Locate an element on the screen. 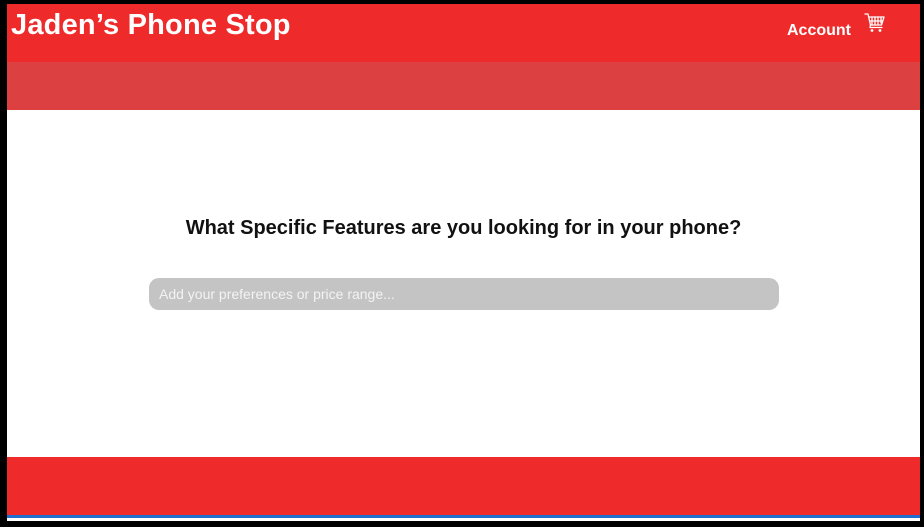 This screenshot has width=924, height=527. footer-accent-line is located at coordinates (463, 516).